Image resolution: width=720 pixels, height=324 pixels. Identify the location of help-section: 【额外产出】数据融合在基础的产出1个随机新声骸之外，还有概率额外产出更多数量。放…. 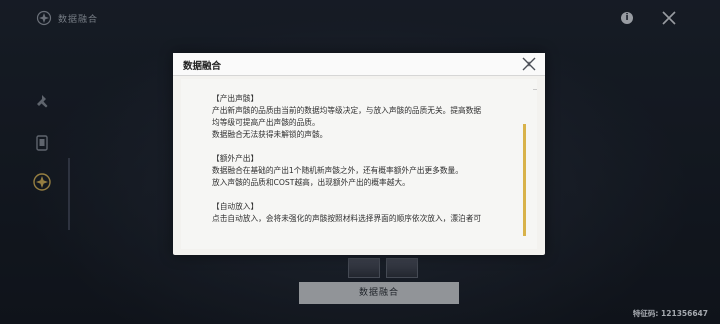
(362, 171).